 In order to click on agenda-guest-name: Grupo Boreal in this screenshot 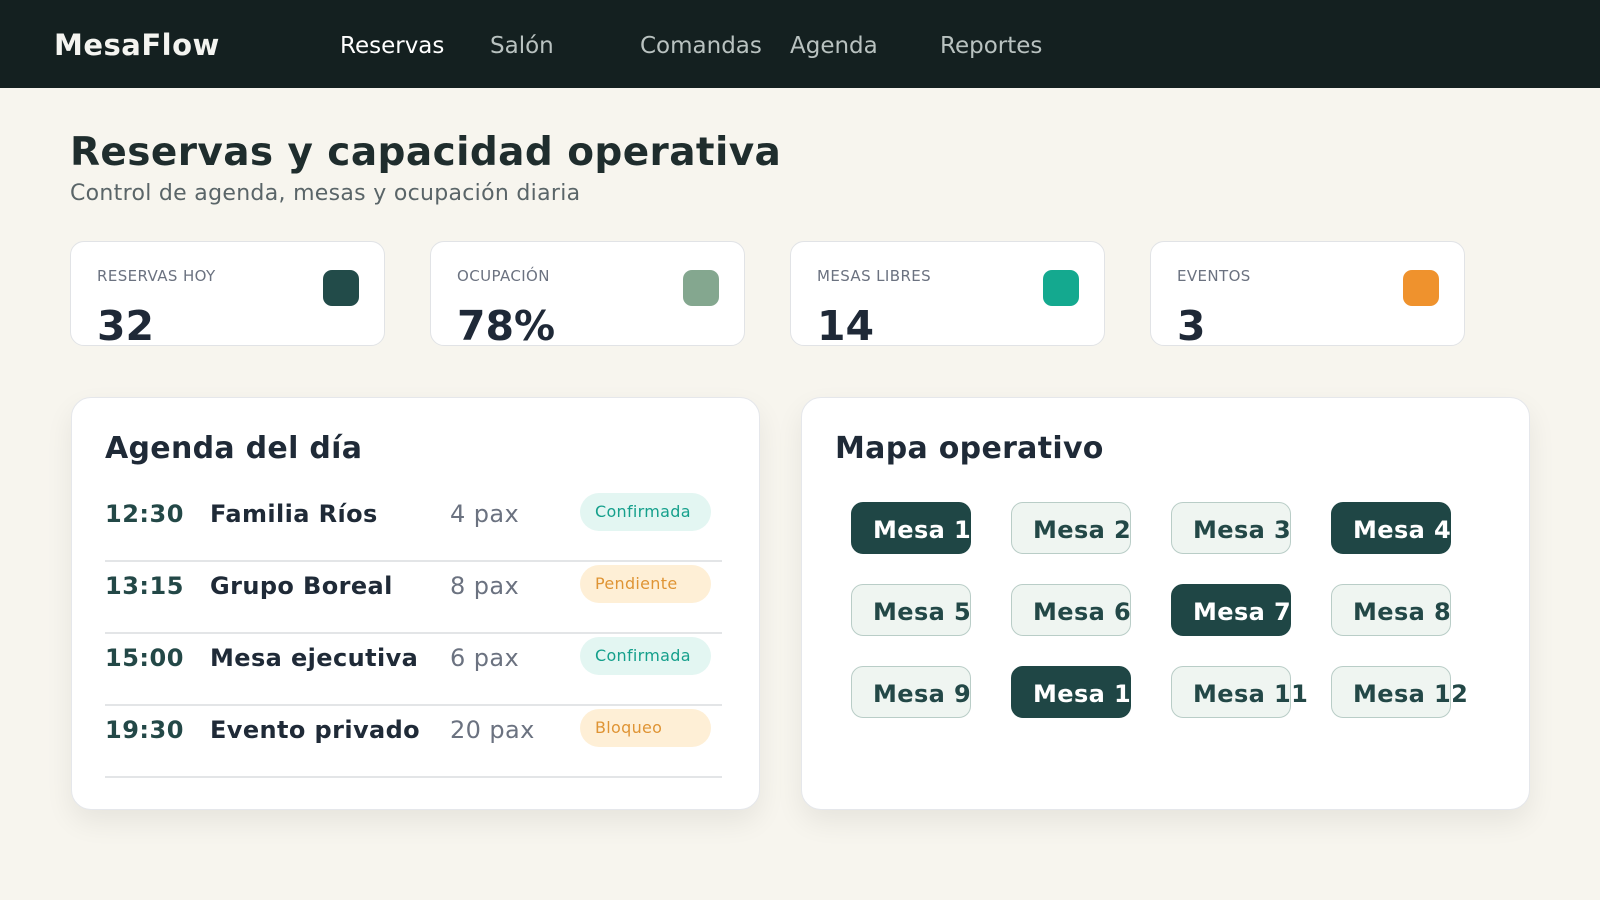, I will do `click(301, 586)`.